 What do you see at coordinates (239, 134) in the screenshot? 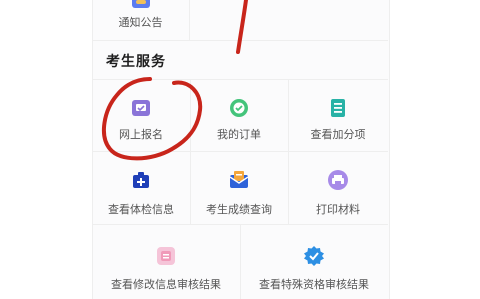
I see `service-label: 我的订单` at bounding box center [239, 134].